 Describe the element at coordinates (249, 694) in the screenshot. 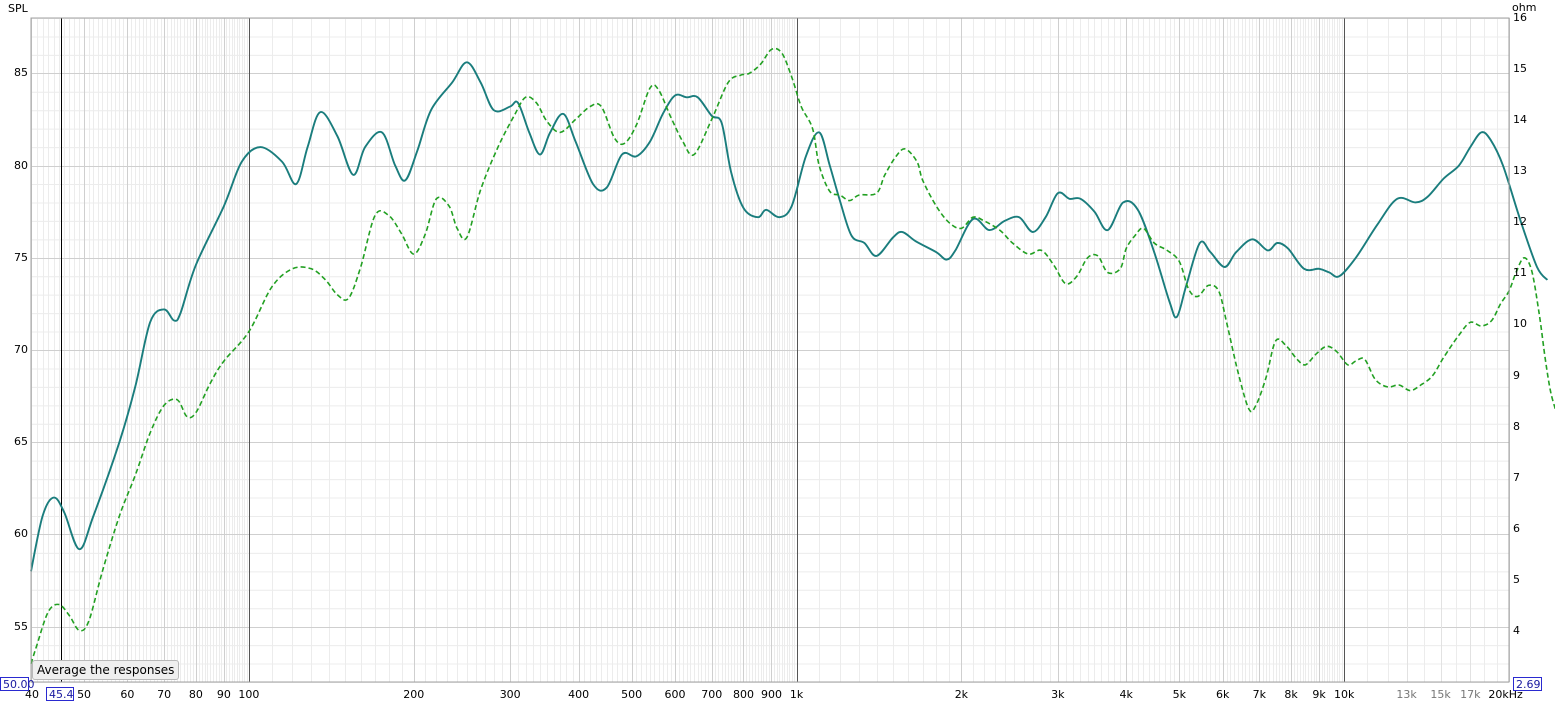

I see `x-tick-label: 100` at that location.